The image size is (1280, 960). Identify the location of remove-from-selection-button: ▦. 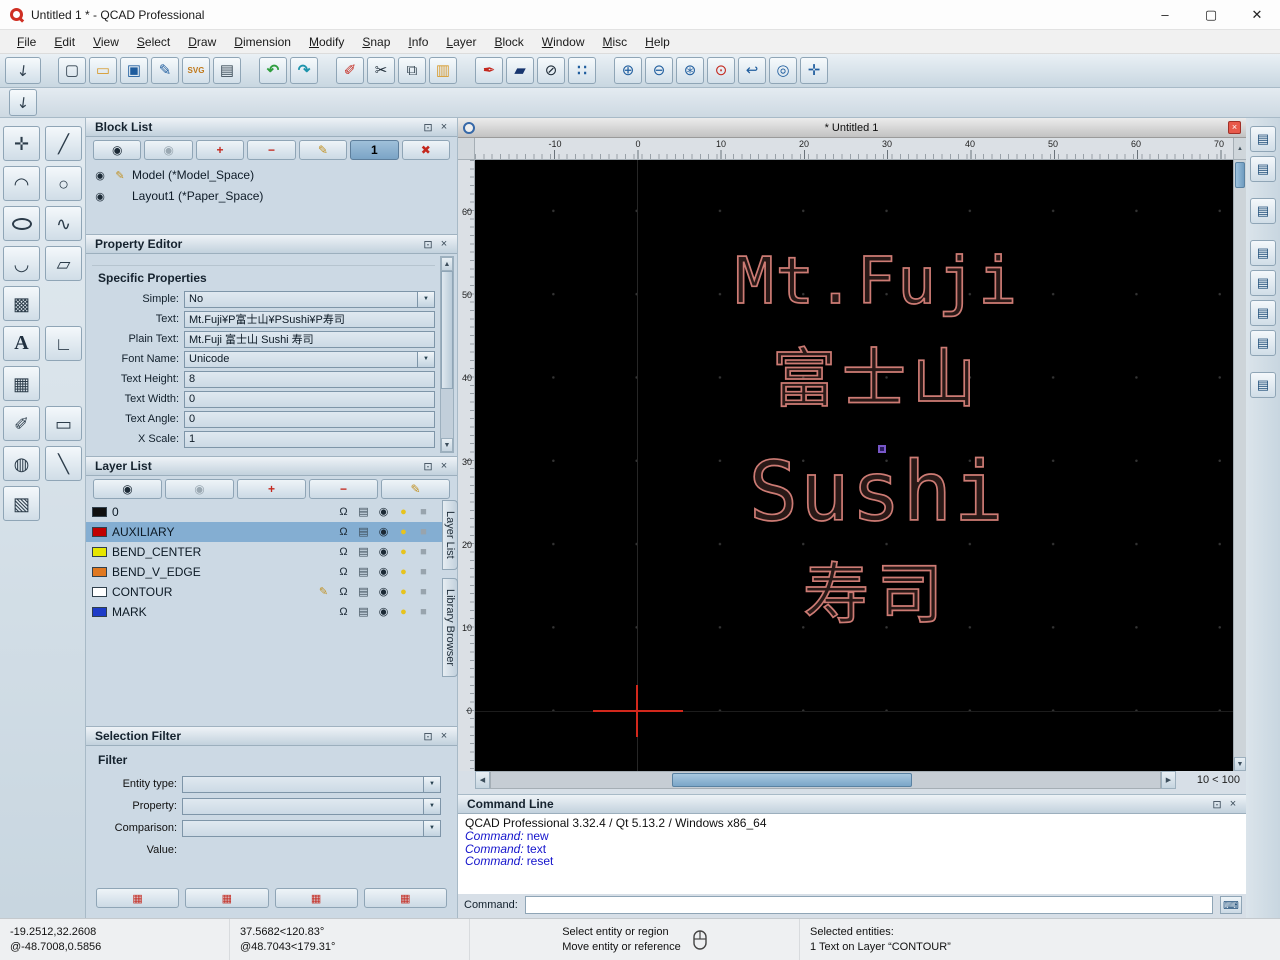
(316, 898).